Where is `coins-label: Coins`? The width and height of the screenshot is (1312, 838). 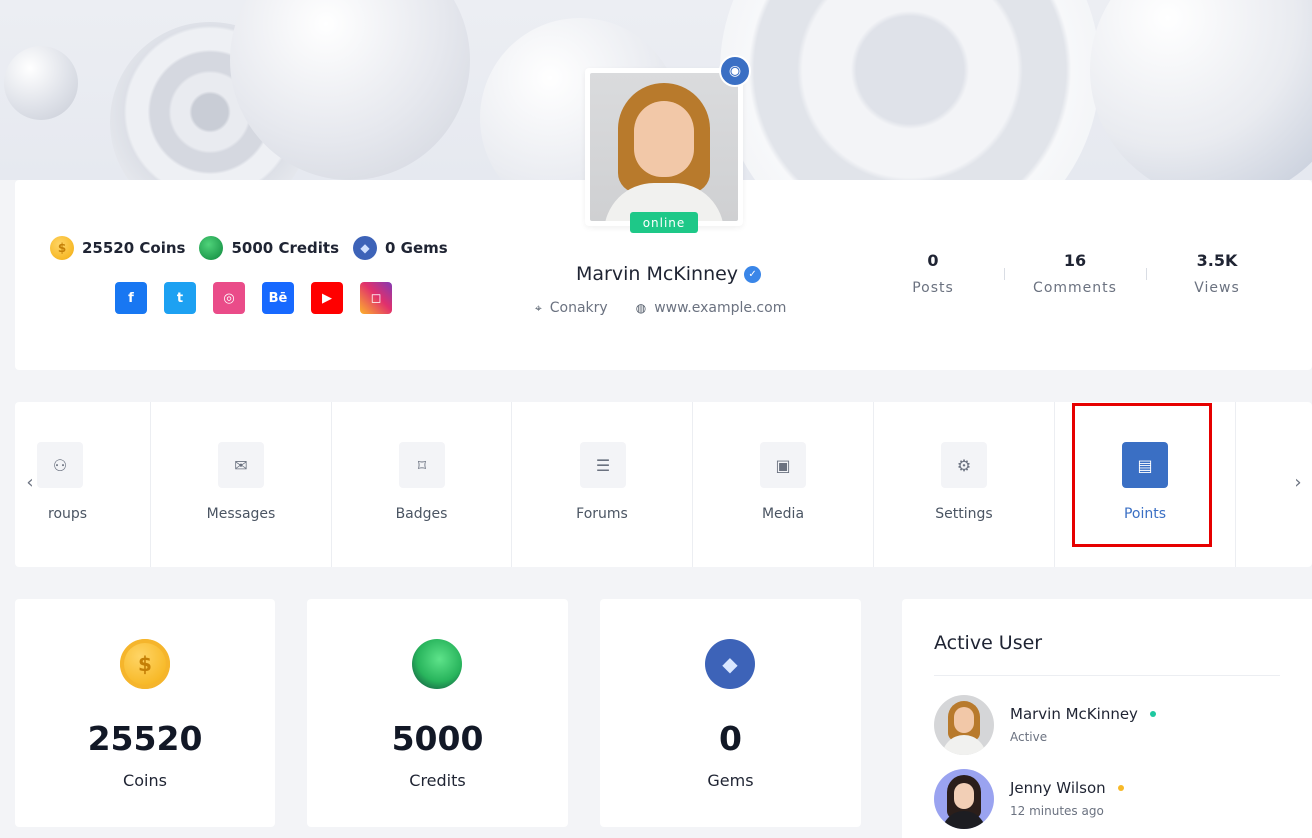 coins-label: Coins is located at coordinates (145, 780).